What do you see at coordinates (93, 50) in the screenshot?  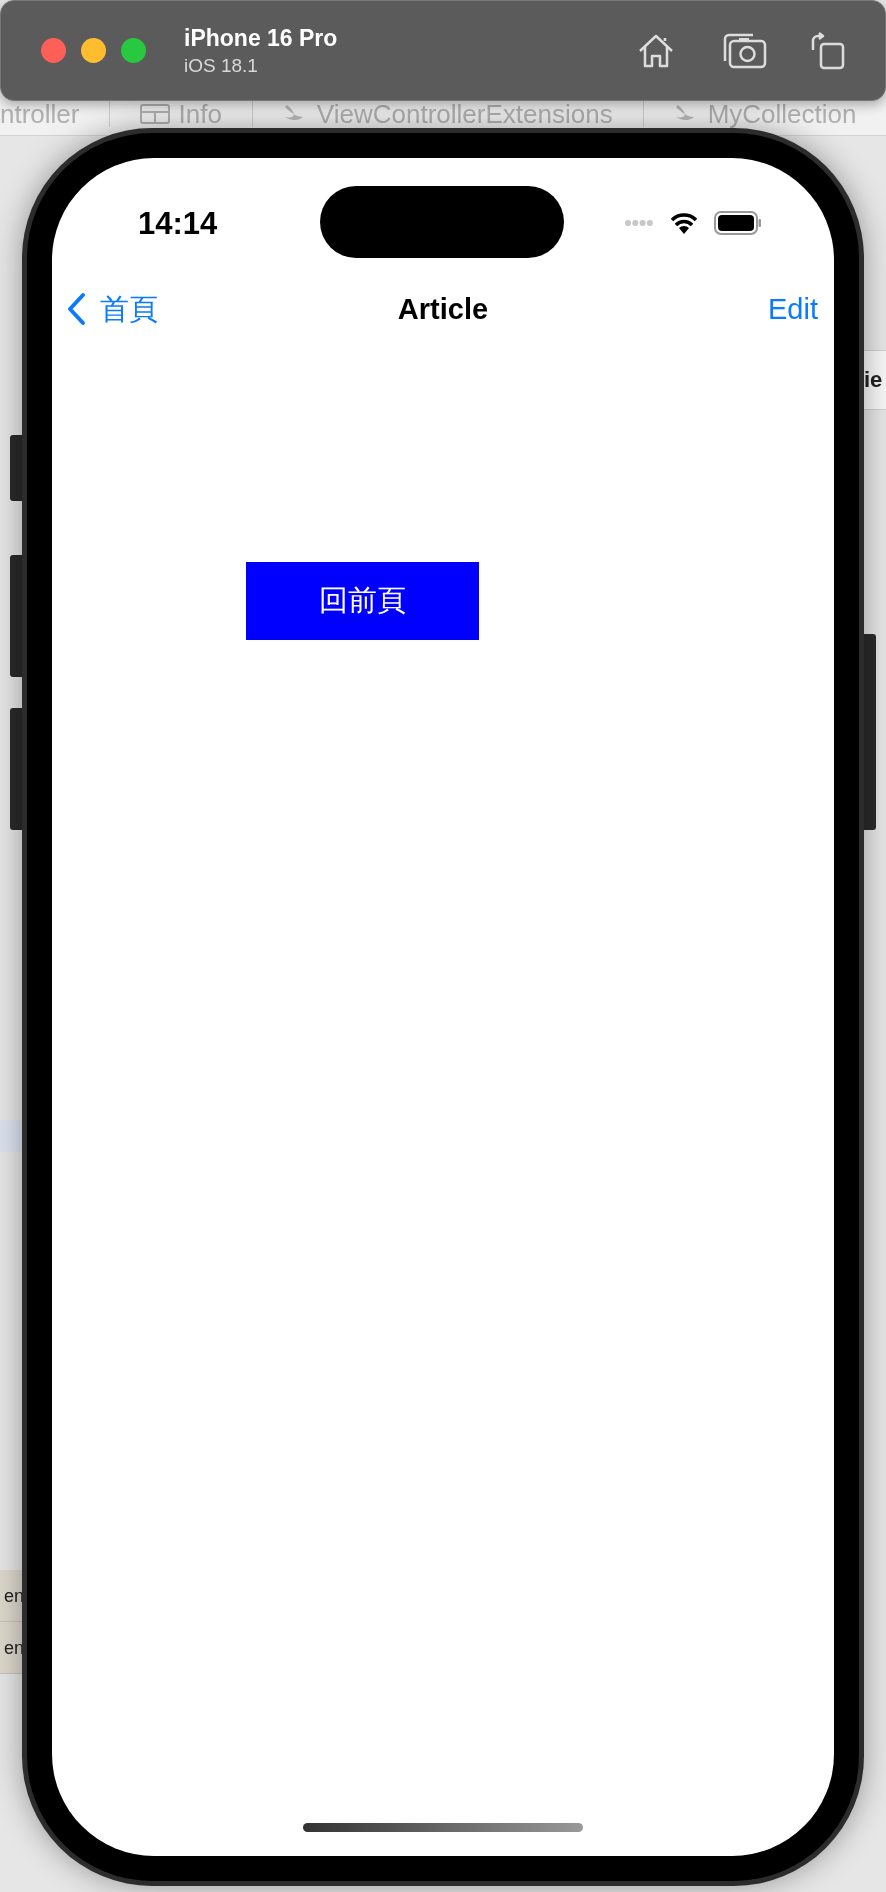 I see `minimize-window-button` at bounding box center [93, 50].